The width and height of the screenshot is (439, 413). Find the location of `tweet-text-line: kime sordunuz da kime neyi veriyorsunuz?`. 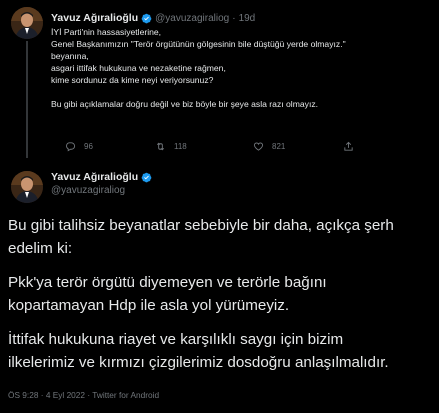

tweet-text-line: kime sordunuz da kime neyi veriyorsunuz? is located at coordinates (132, 80).